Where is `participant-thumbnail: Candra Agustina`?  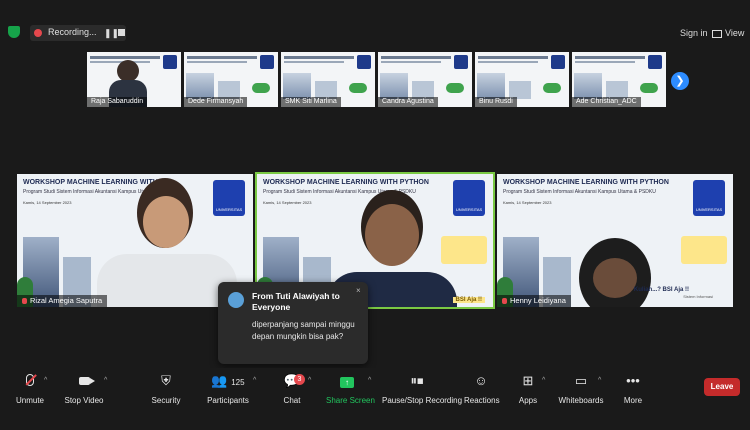 participant-thumbnail: Candra Agustina is located at coordinates (425, 79).